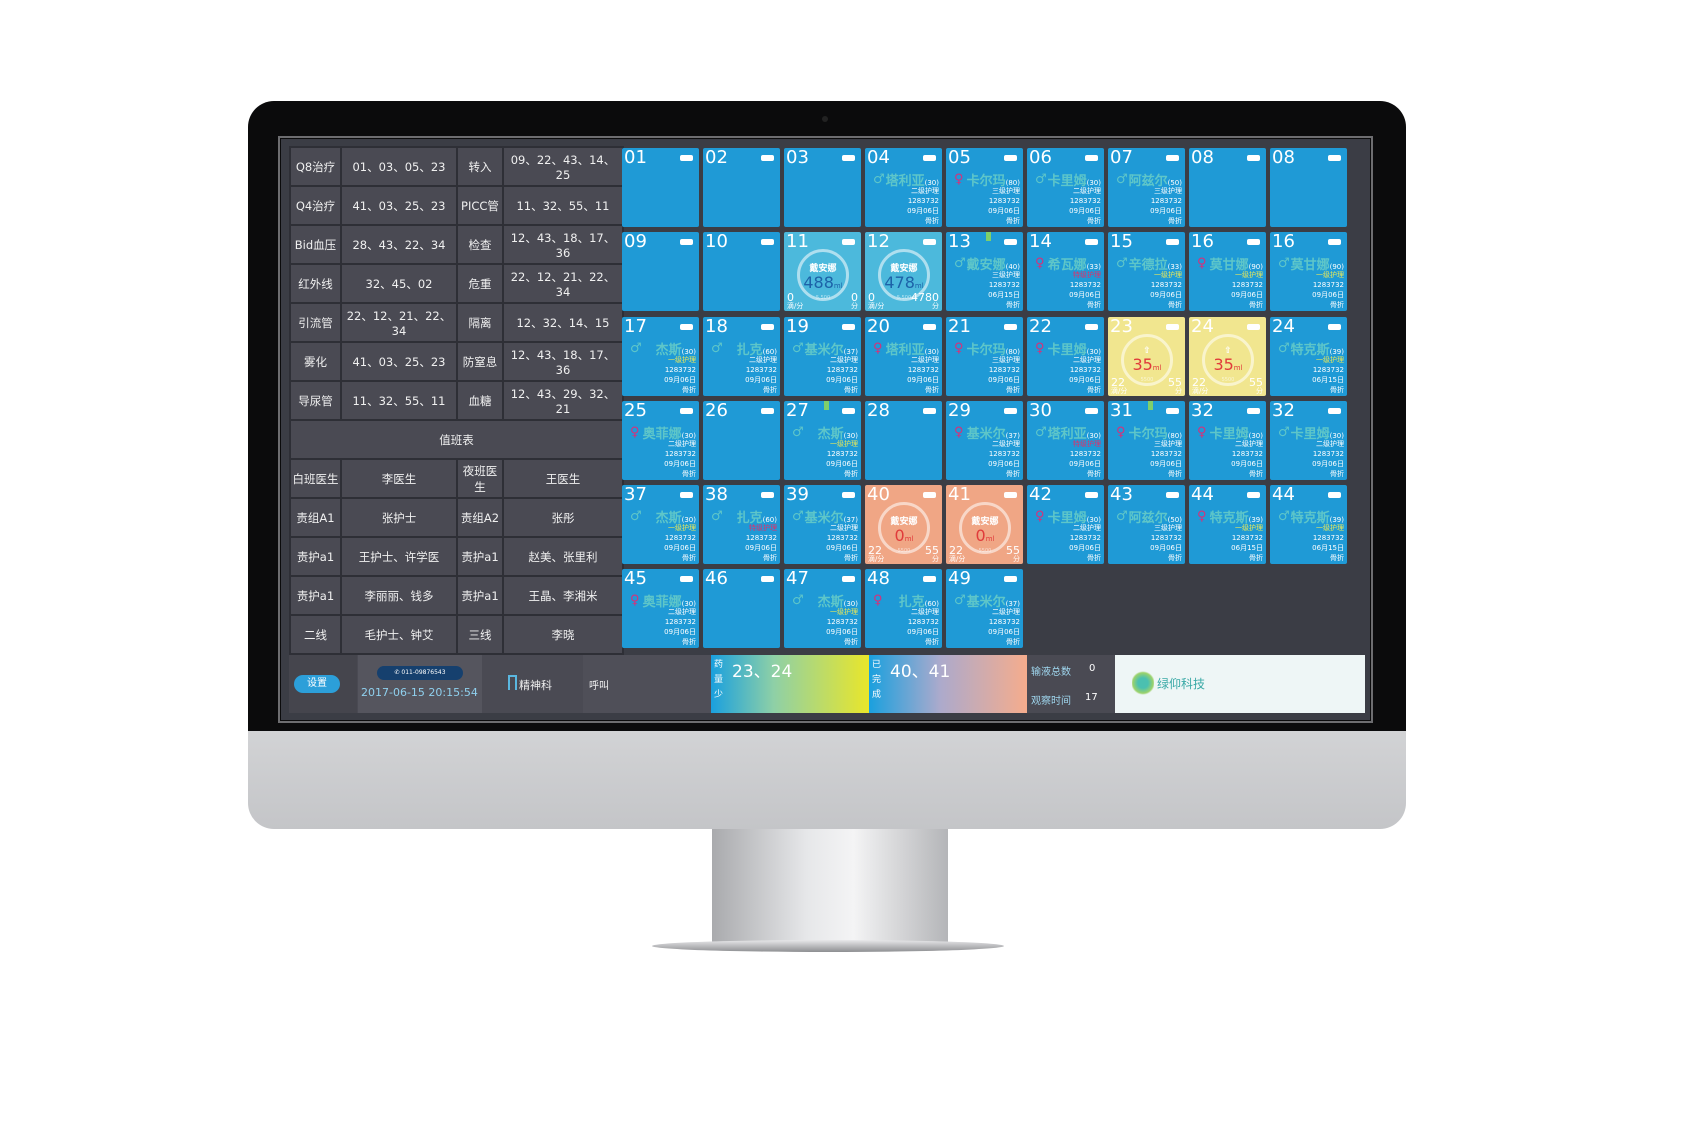  What do you see at coordinates (903, 608) in the screenshot?
I see `bed-tile: 48 ♀ 扎克(60) 二级护理 1283732 09月06日 骨折` at bounding box center [903, 608].